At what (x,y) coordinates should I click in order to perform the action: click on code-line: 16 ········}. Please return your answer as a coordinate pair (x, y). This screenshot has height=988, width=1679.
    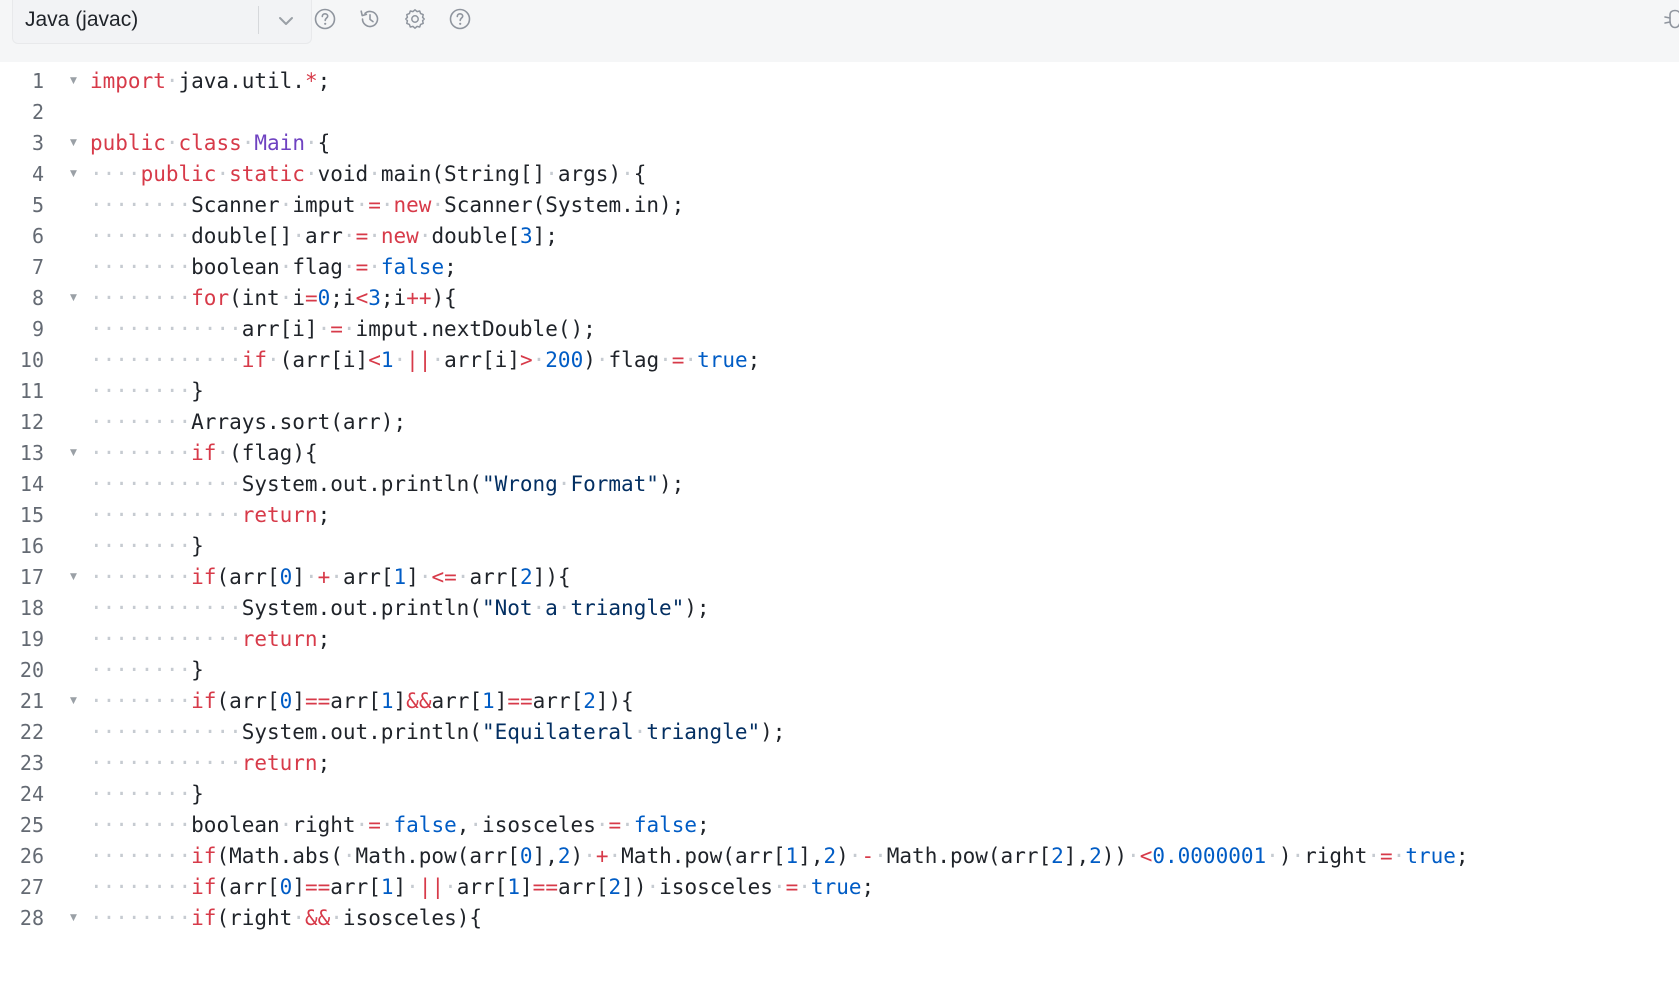
    Looking at the image, I should click on (839, 546).